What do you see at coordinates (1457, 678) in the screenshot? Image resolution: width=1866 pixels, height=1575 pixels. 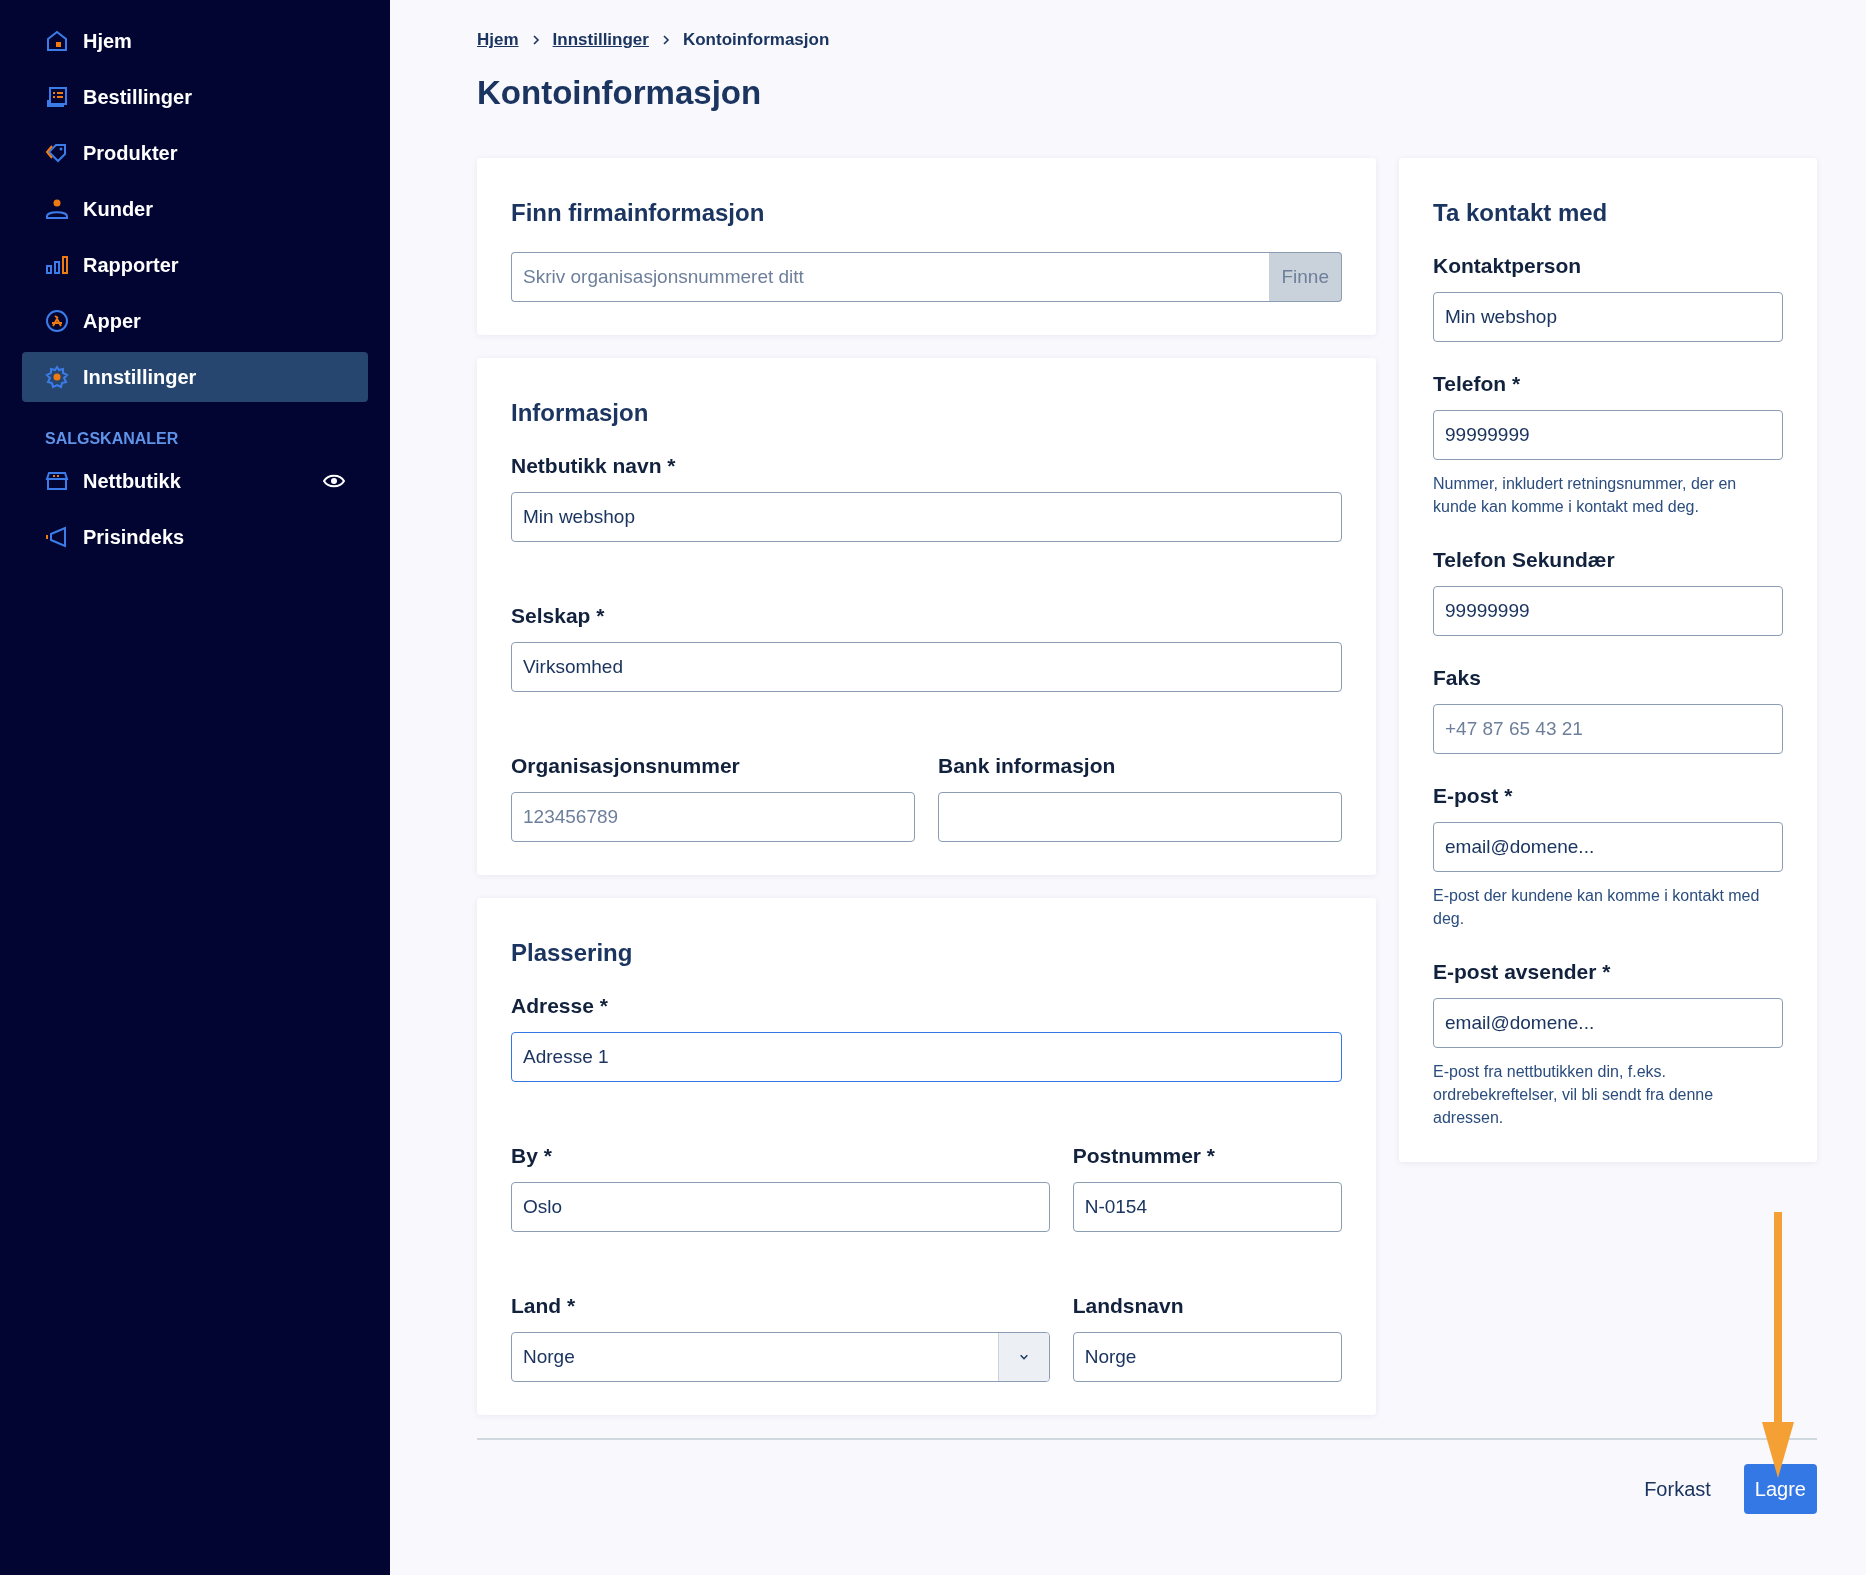 I see `field-label: Faks` at bounding box center [1457, 678].